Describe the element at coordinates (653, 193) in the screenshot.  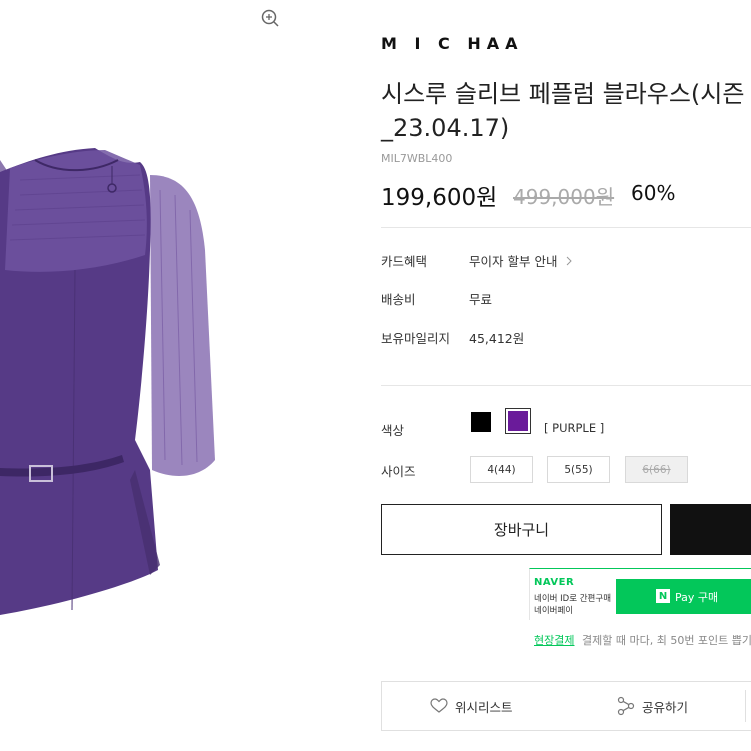
I see `discount-rate: 60%` at that location.